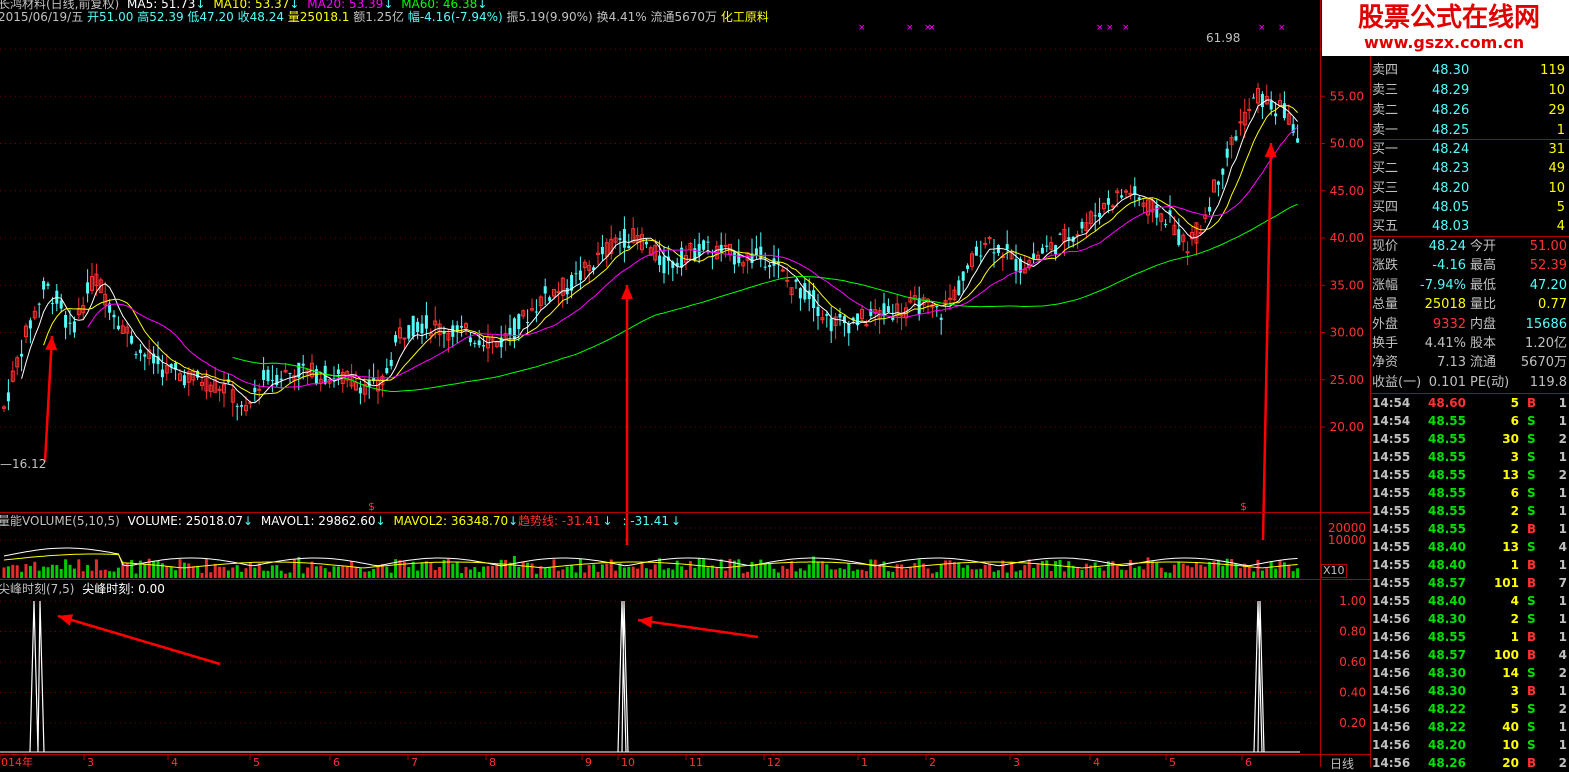  Describe the element at coordinates (82, 589) in the screenshot. I see `peak-panel-header: 尖峰时刻(7,5) 尖峰时刻: 0.00` at that location.